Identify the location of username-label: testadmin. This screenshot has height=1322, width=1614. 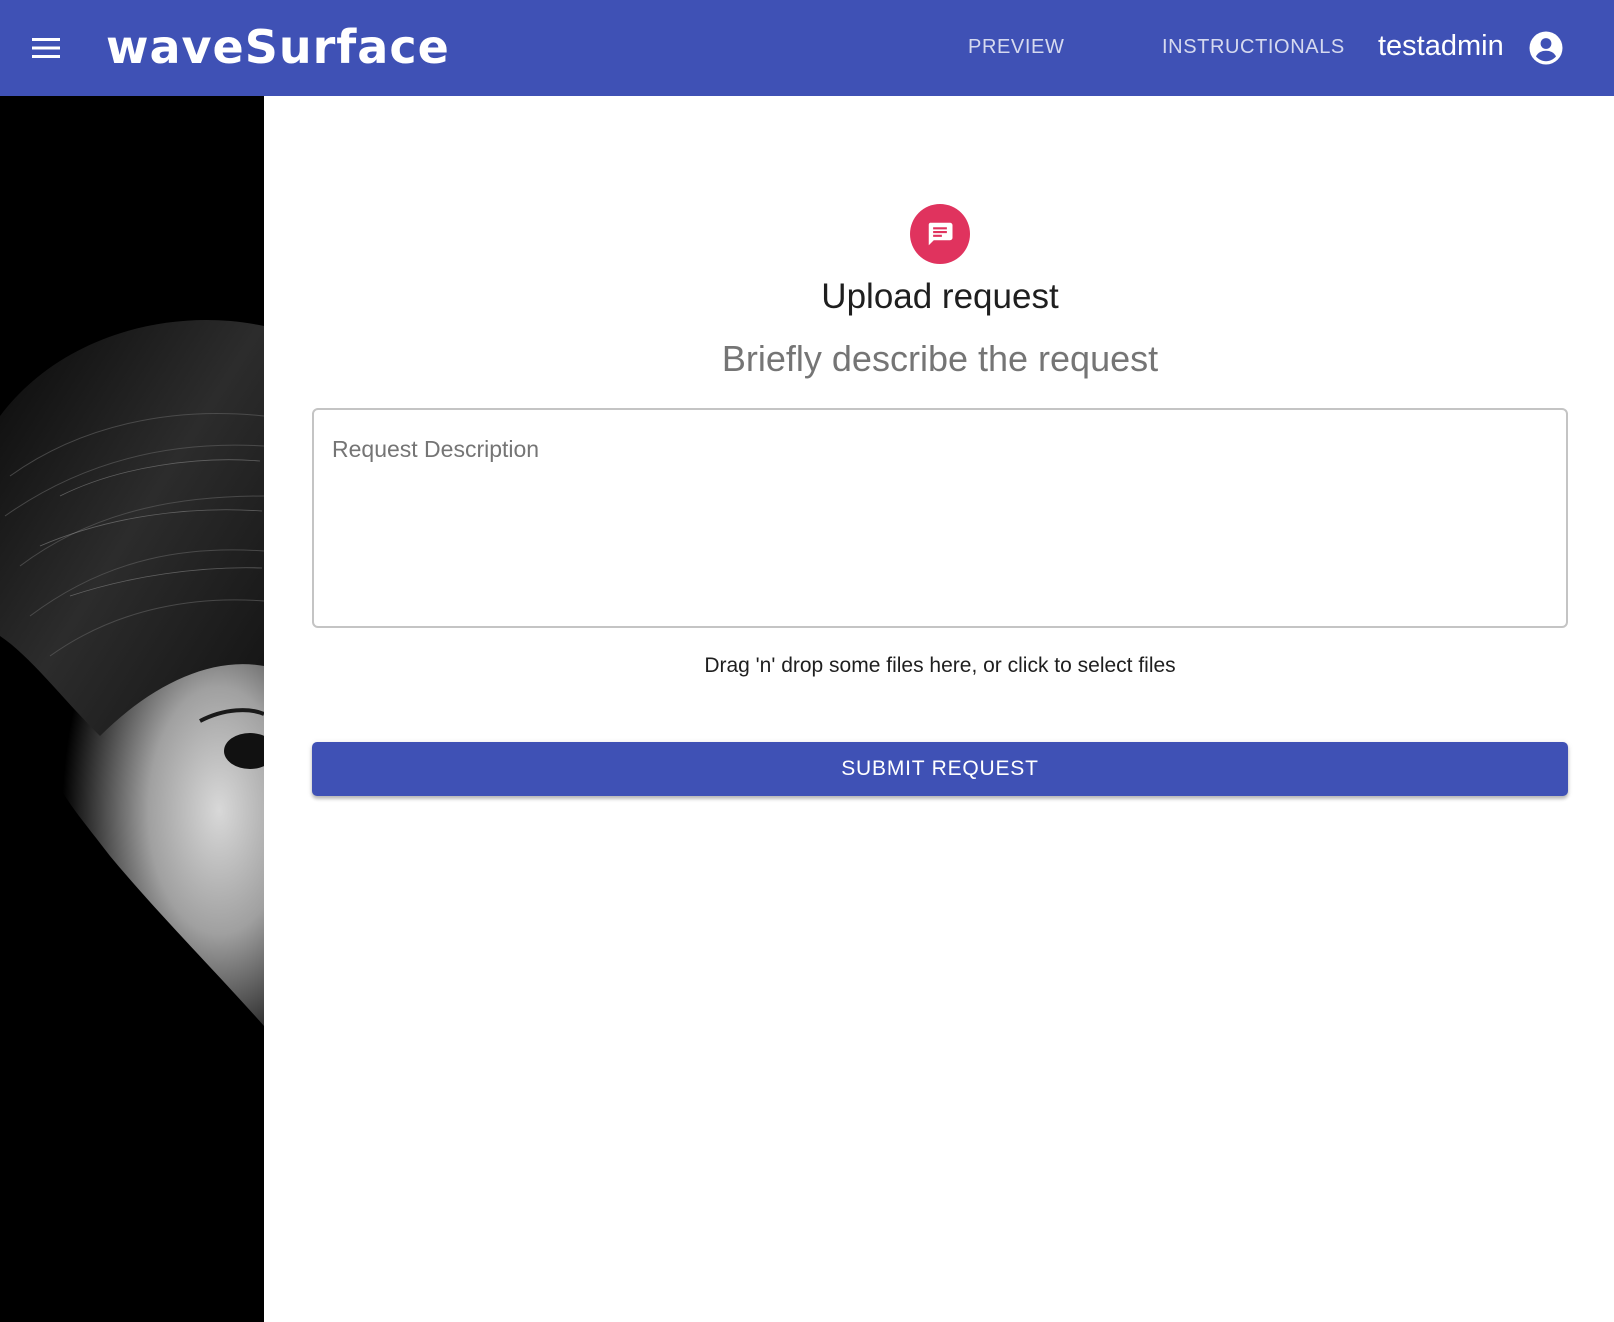
(1441, 46).